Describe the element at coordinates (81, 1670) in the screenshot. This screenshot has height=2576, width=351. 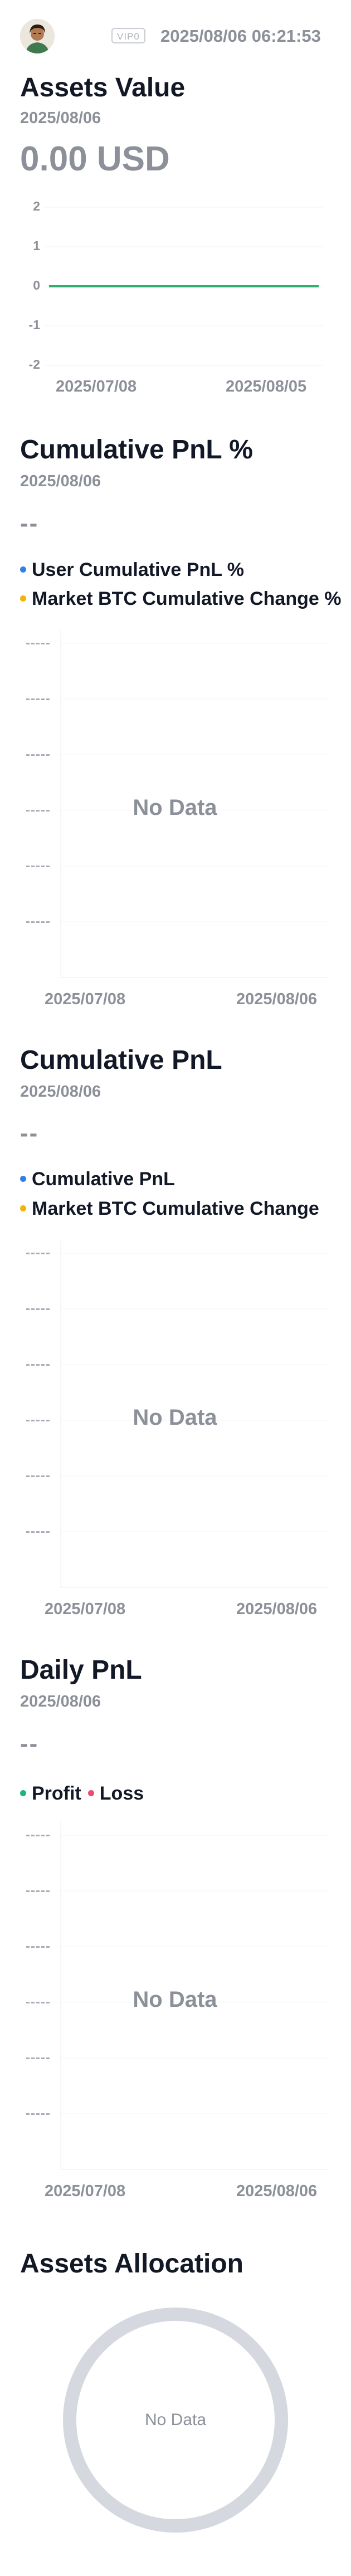
I see `daily-pnl-title: Daily PnL` at that location.